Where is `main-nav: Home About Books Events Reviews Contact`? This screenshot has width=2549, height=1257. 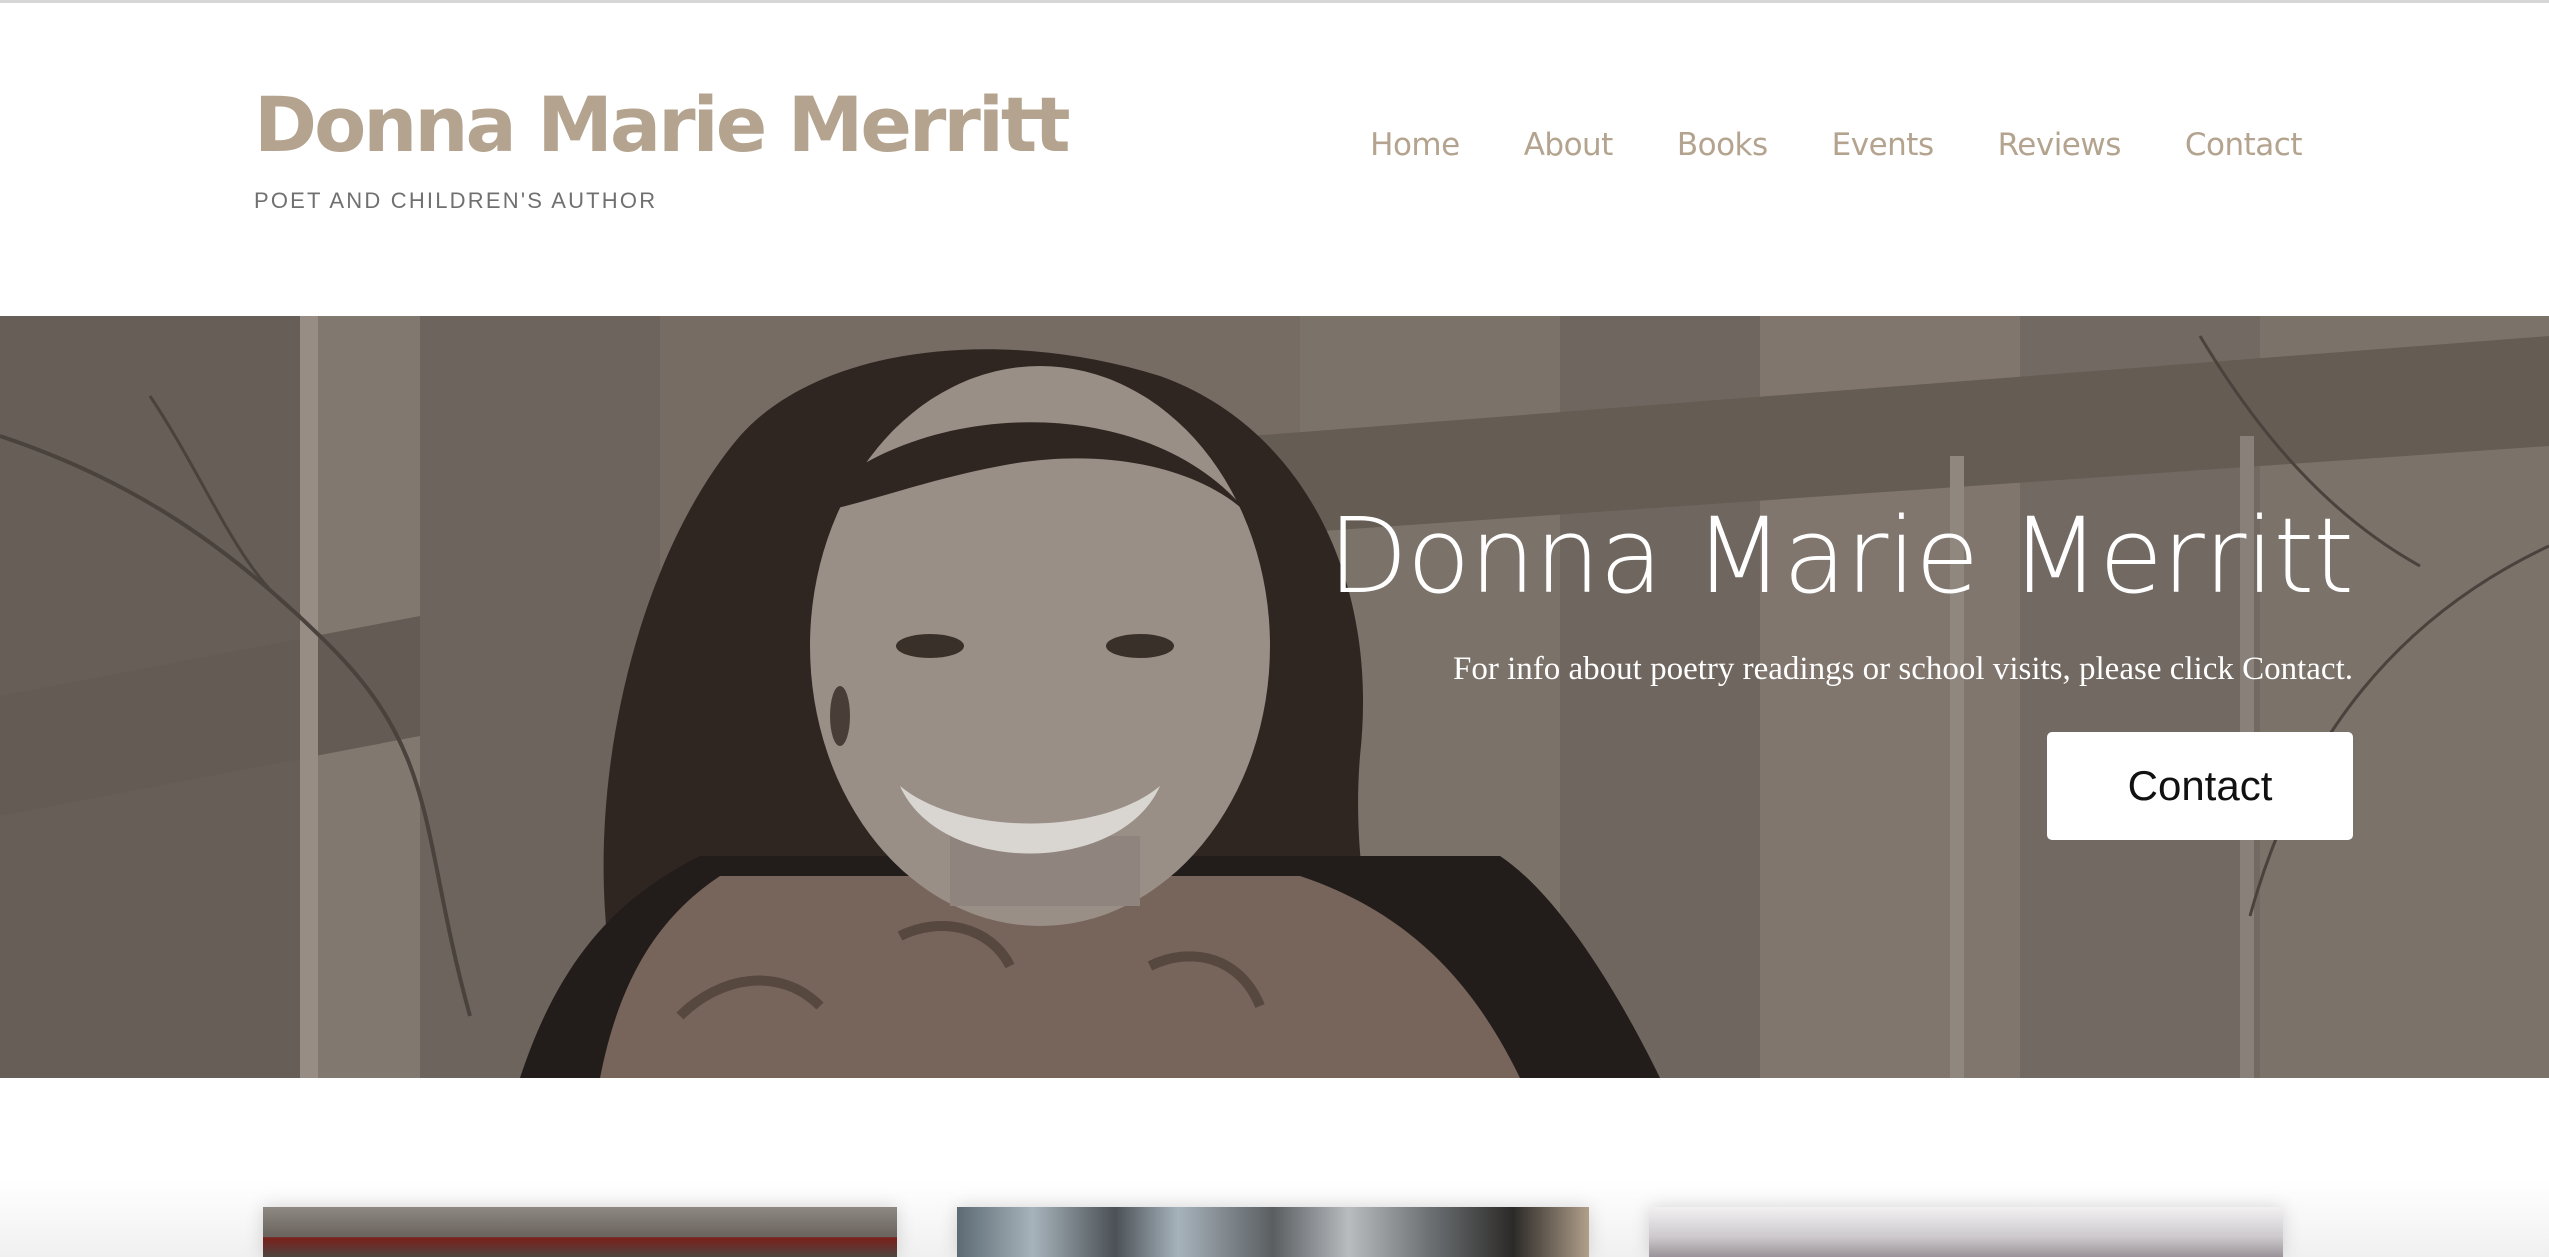
main-nav: Home About Books Events Reviews Contact is located at coordinates (1804, 145).